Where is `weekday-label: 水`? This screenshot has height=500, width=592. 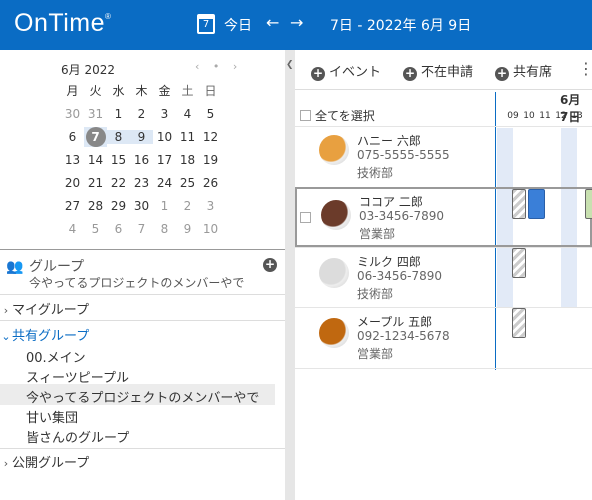 weekday-label: 水 is located at coordinates (118, 91).